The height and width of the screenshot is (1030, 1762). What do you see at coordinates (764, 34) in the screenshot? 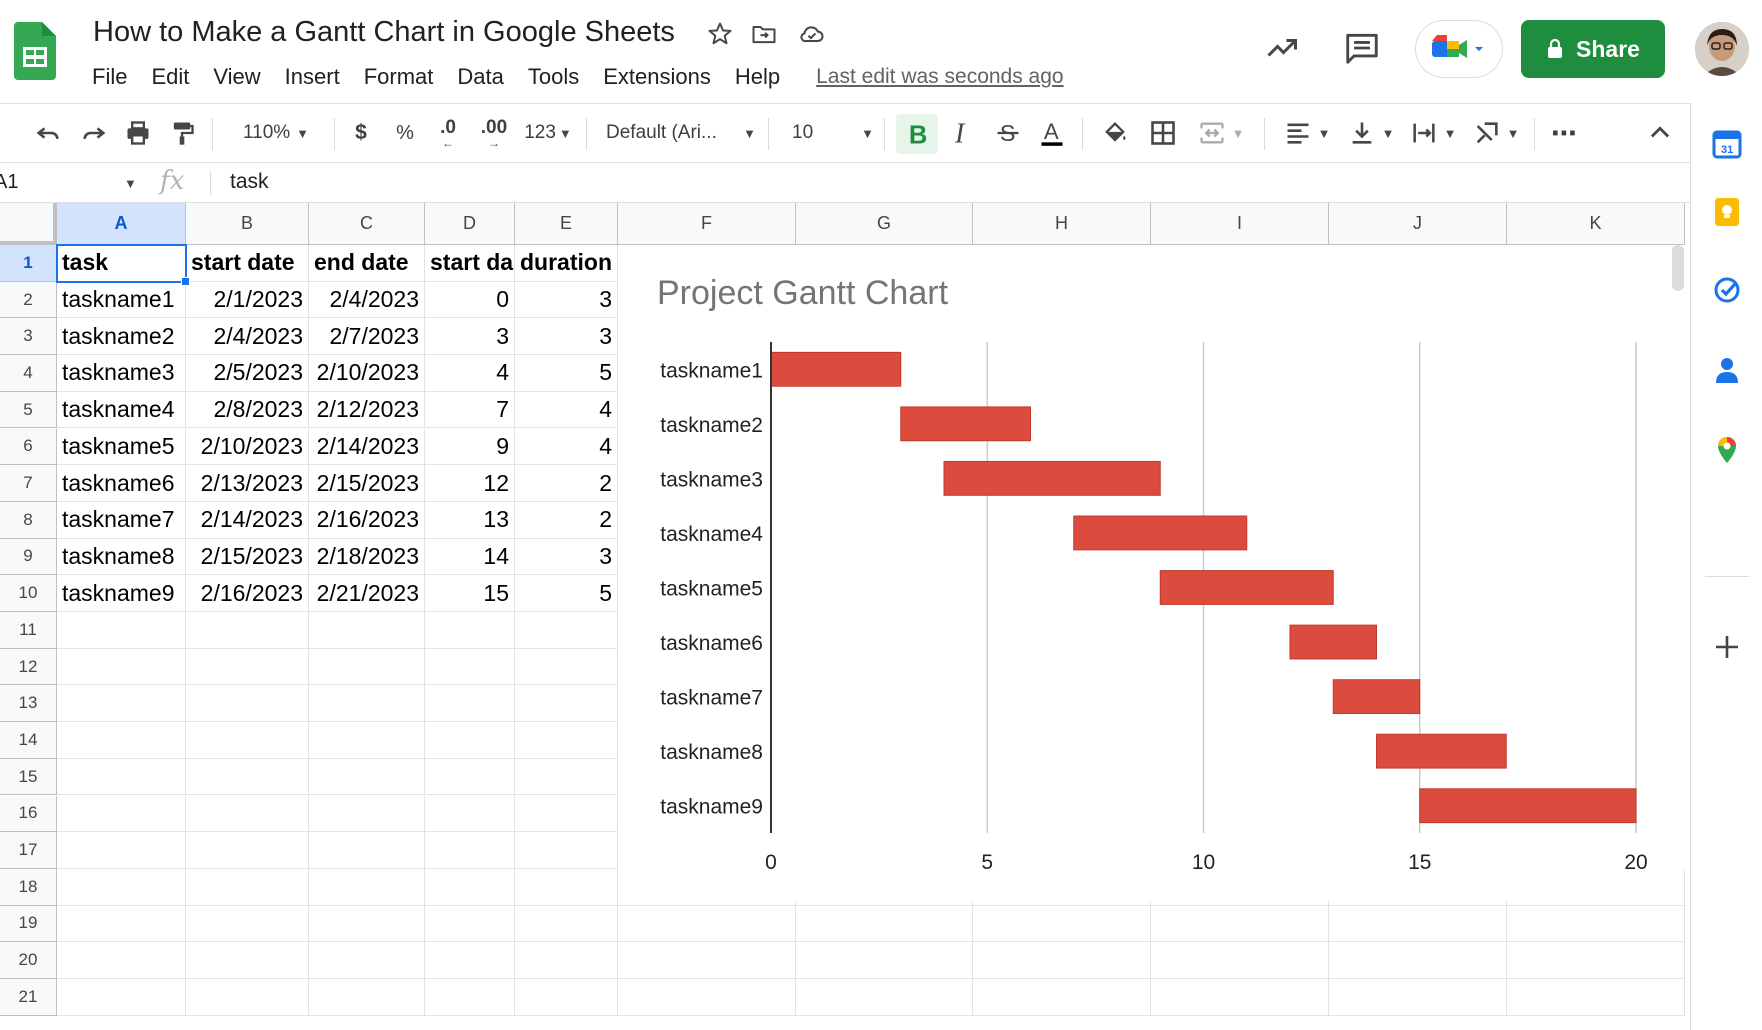
I see `move-to-folder-icon` at bounding box center [764, 34].